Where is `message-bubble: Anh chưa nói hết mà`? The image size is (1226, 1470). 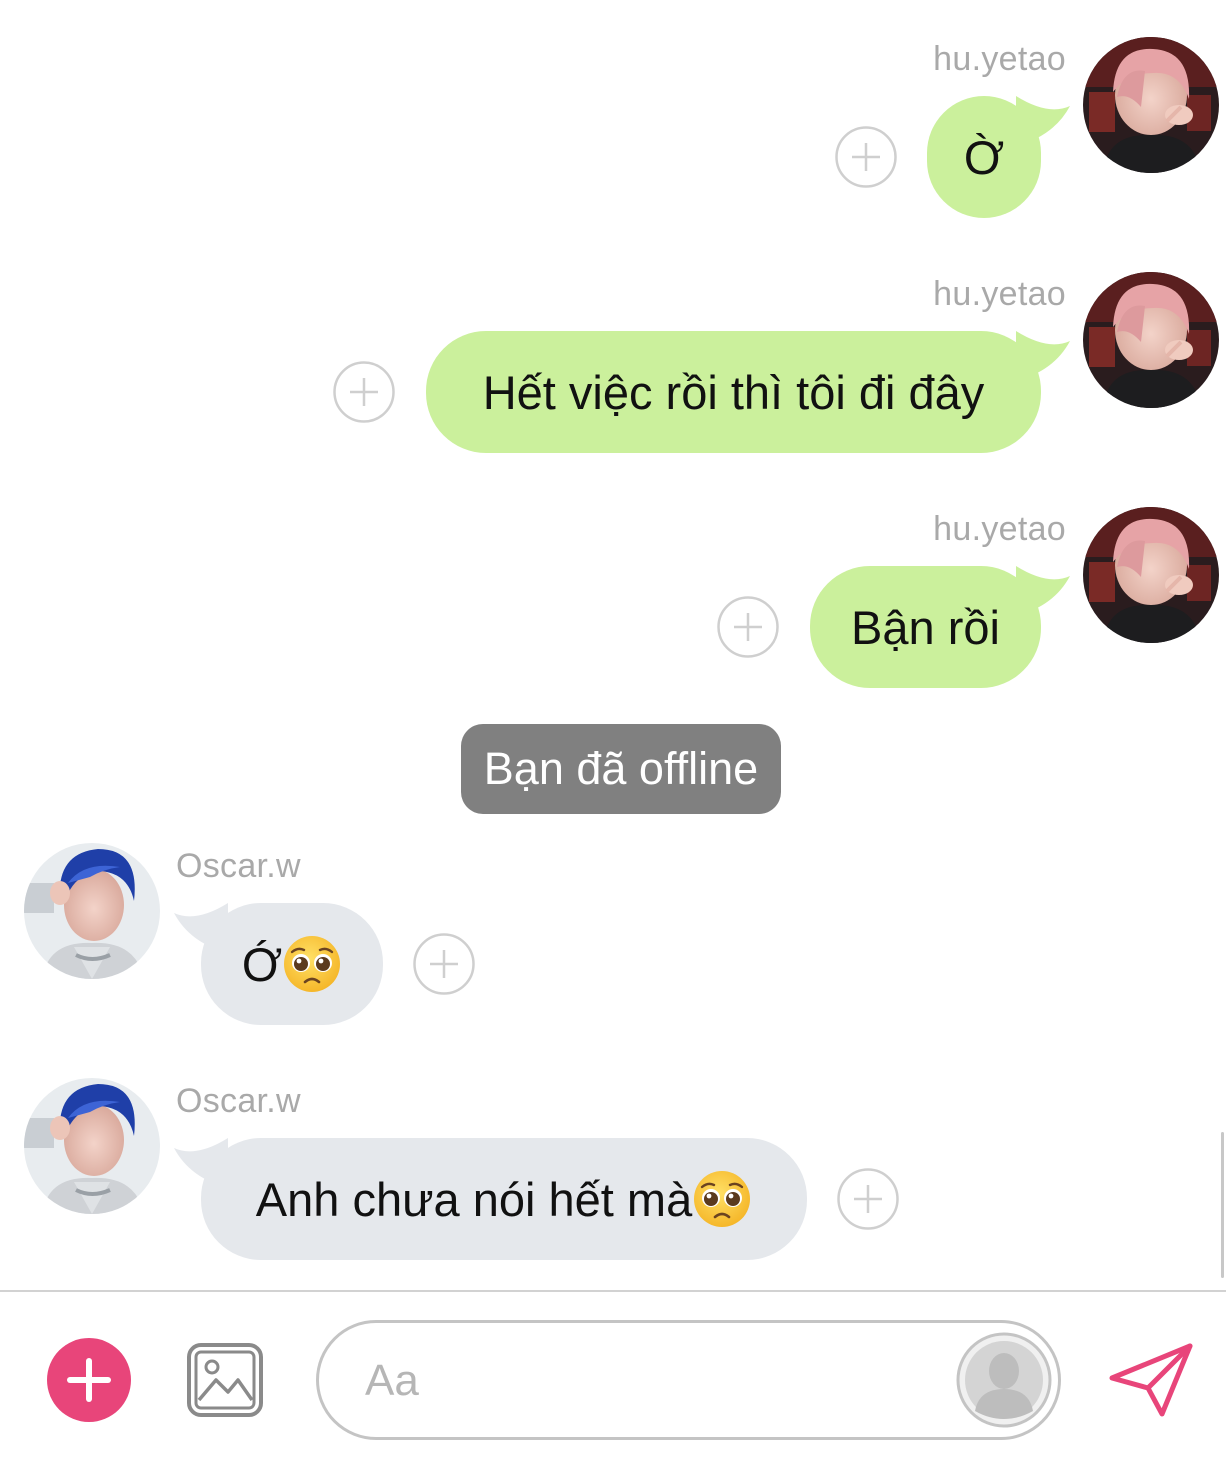
message-bubble: Anh chưa nói hết mà is located at coordinates (504, 1199).